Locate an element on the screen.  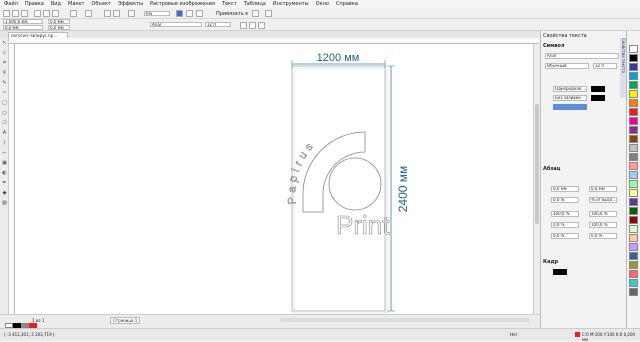
menu-text: Текст is located at coordinates (229, 4).